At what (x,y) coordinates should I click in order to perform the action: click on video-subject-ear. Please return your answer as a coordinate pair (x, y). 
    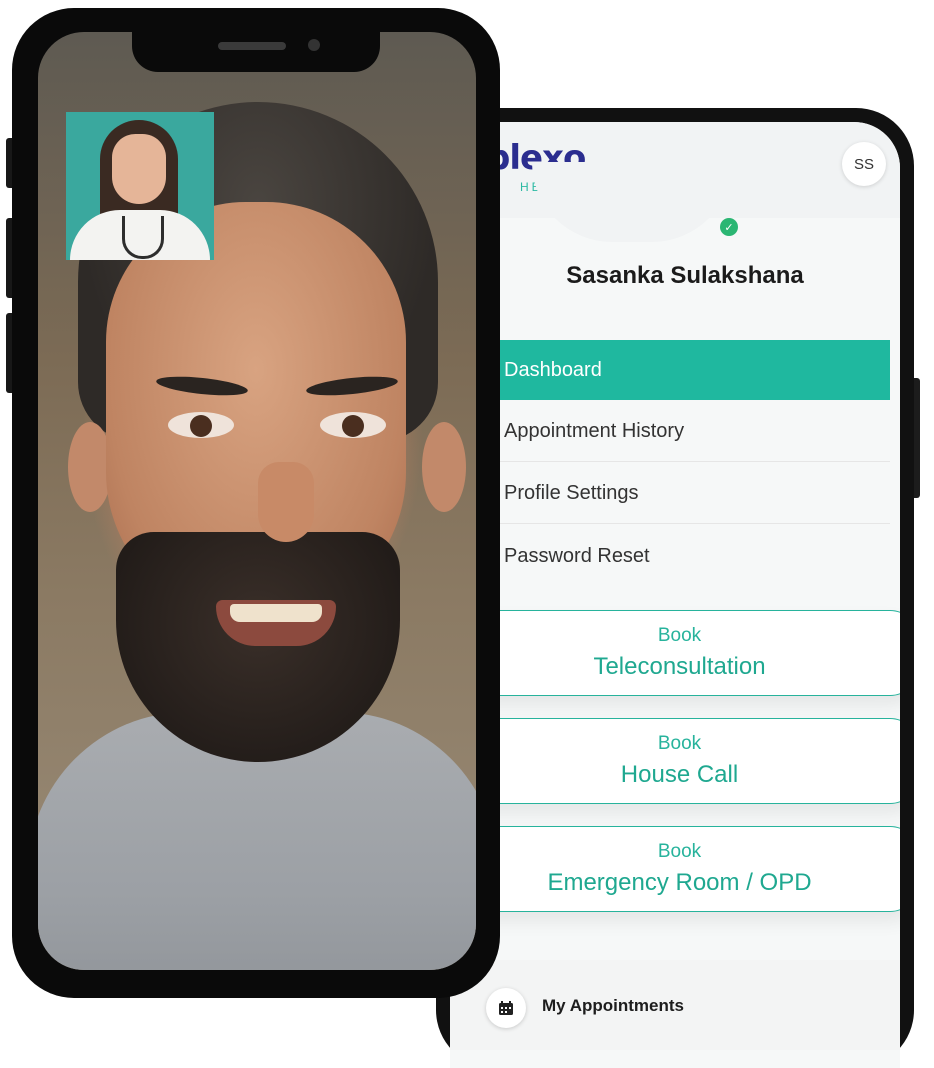
    Looking at the image, I should click on (444, 467).